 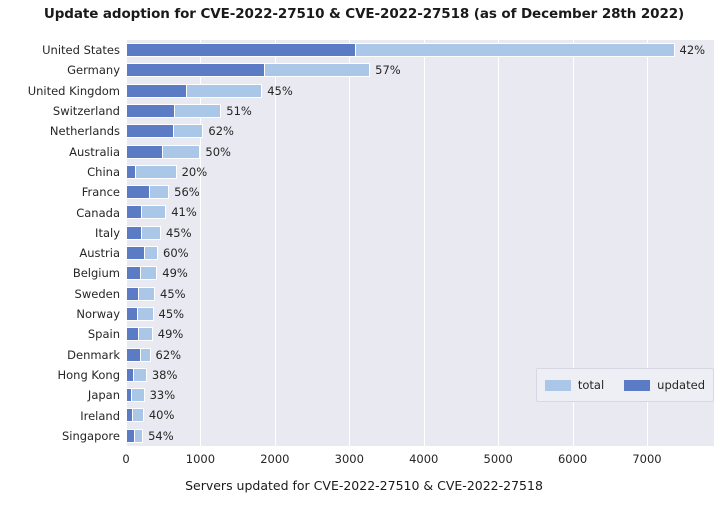 I want to click on x-tick-label: 7000, so click(x=647, y=459).